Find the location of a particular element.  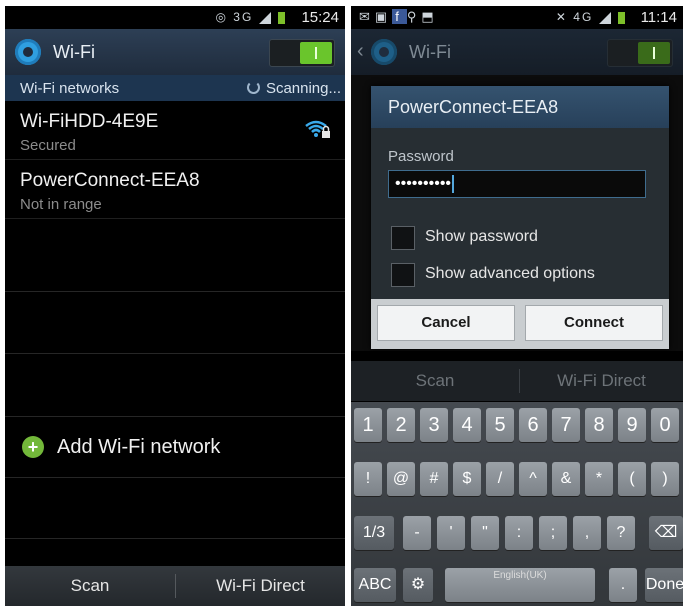

status-icons: ✕ 4G is located at coordinates (590, 17).